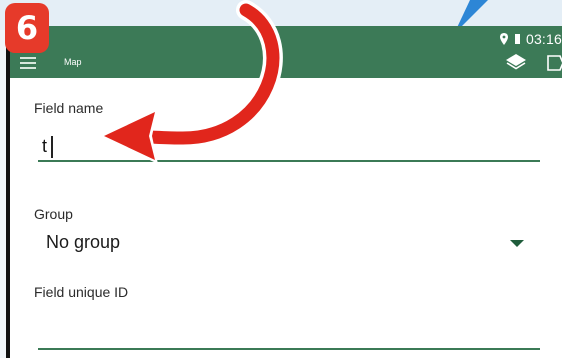  Describe the element at coordinates (73, 62) in the screenshot. I see `app-bar-title: Map` at that location.